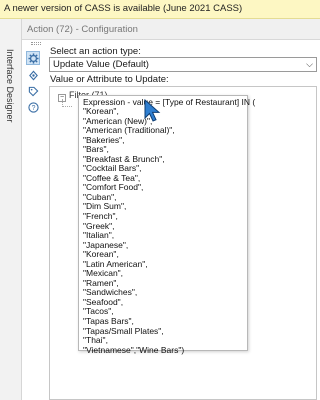  Describe the element at coordinates (171, 29) in the screenshot. I see `configuration-header: Action (72) - Configuration` at that location.